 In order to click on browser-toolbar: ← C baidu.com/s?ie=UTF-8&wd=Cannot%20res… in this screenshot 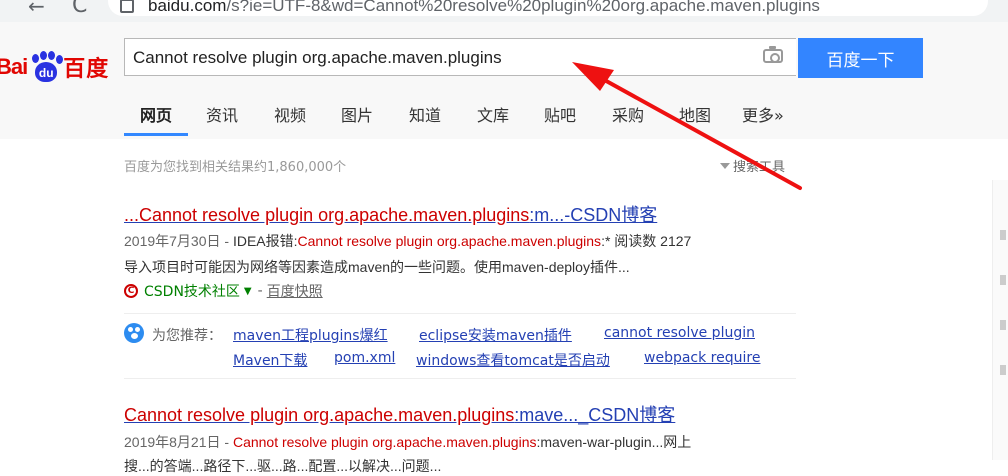, I will do `click(504, 11)`.